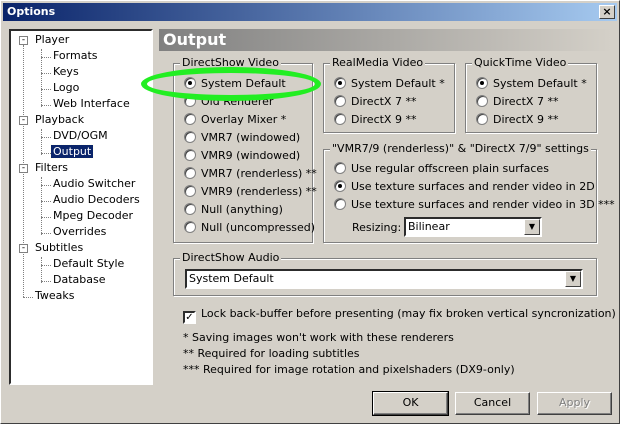 The height and width of the screenshot is (424, 620). What do you see at coordinates (517, 120) in the screenshot?
I see `radio-qt-directx9: DirectX 9 **` at bounding box center [517, 120].